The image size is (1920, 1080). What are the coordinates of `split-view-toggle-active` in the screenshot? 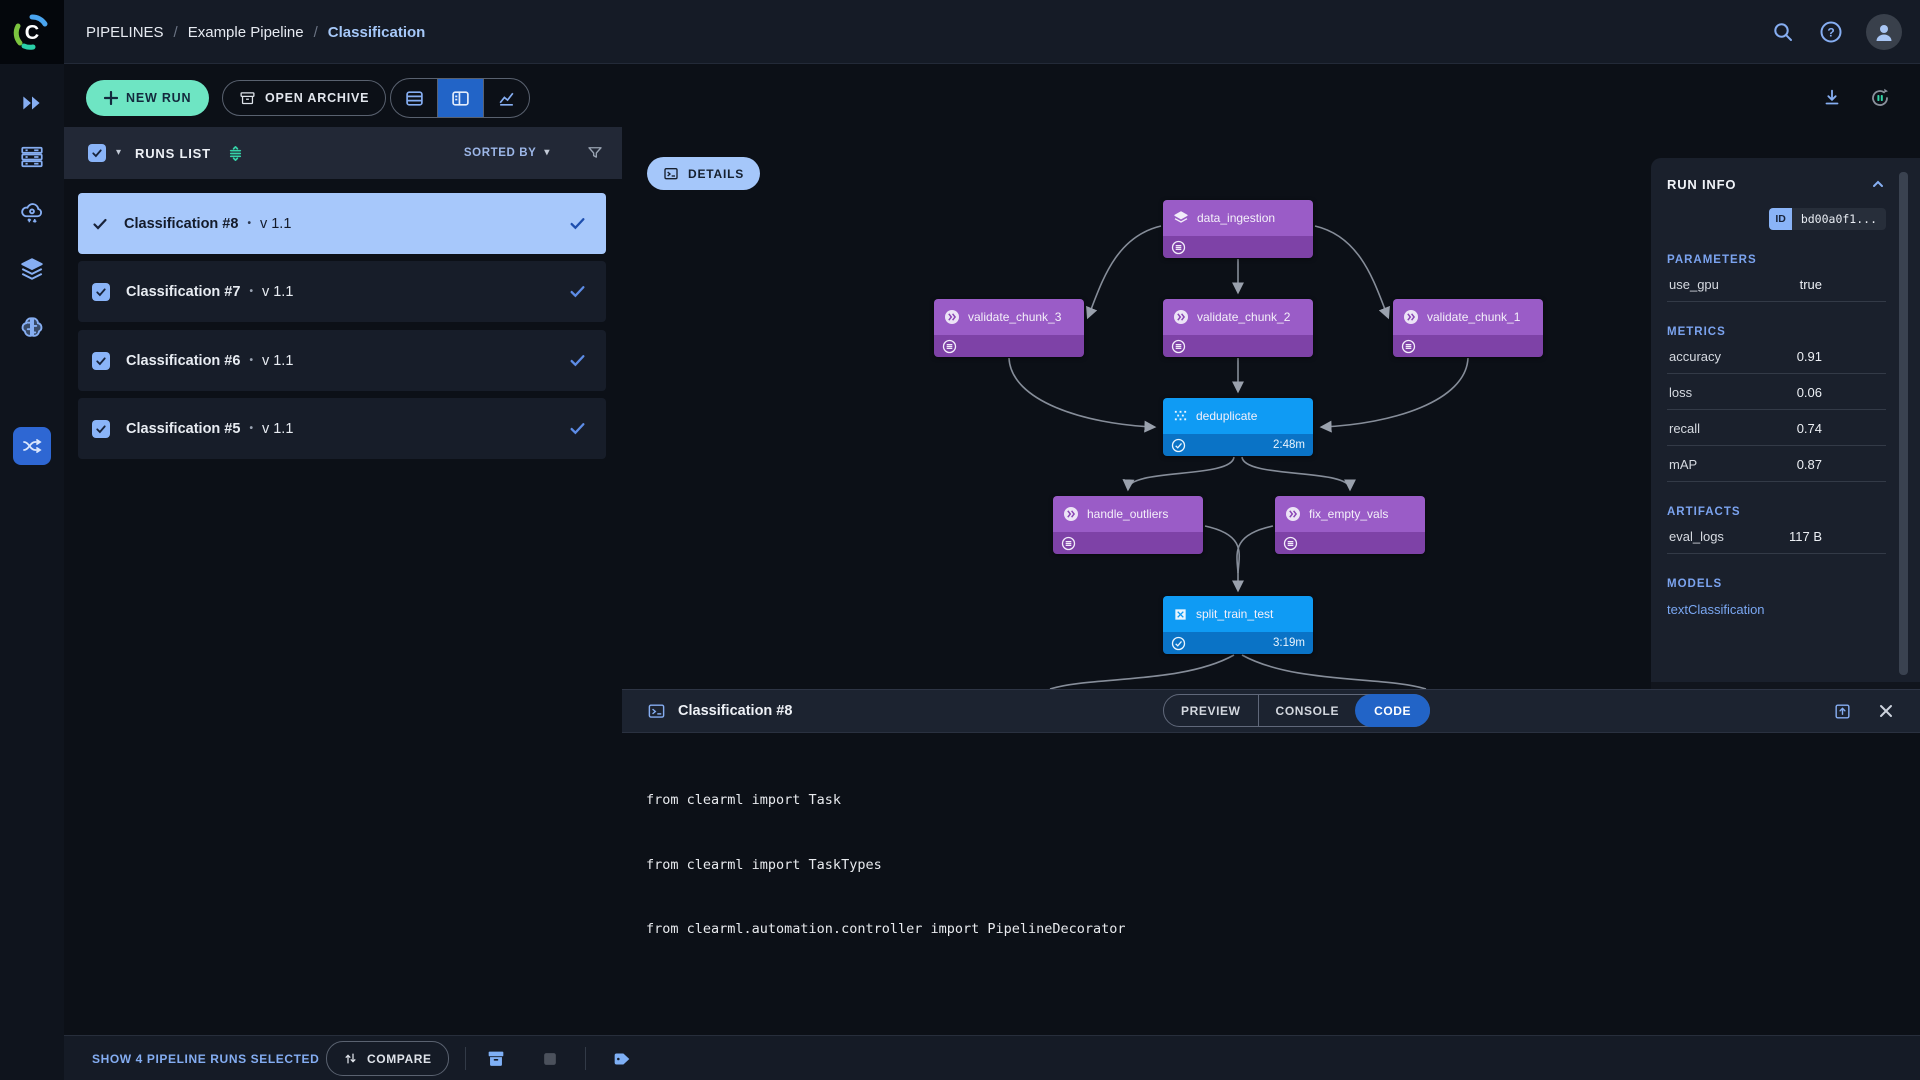 It's located at (460, 98).